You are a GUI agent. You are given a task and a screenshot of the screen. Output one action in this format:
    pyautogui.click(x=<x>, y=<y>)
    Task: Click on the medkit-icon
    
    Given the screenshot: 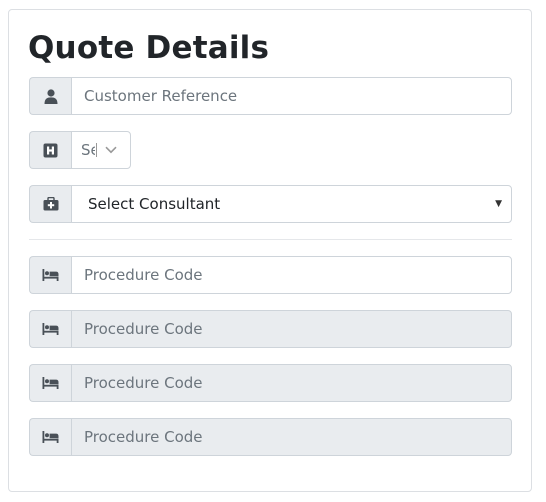 What is the action you would take?
    pyautogui.click(x=50, y=204)
    